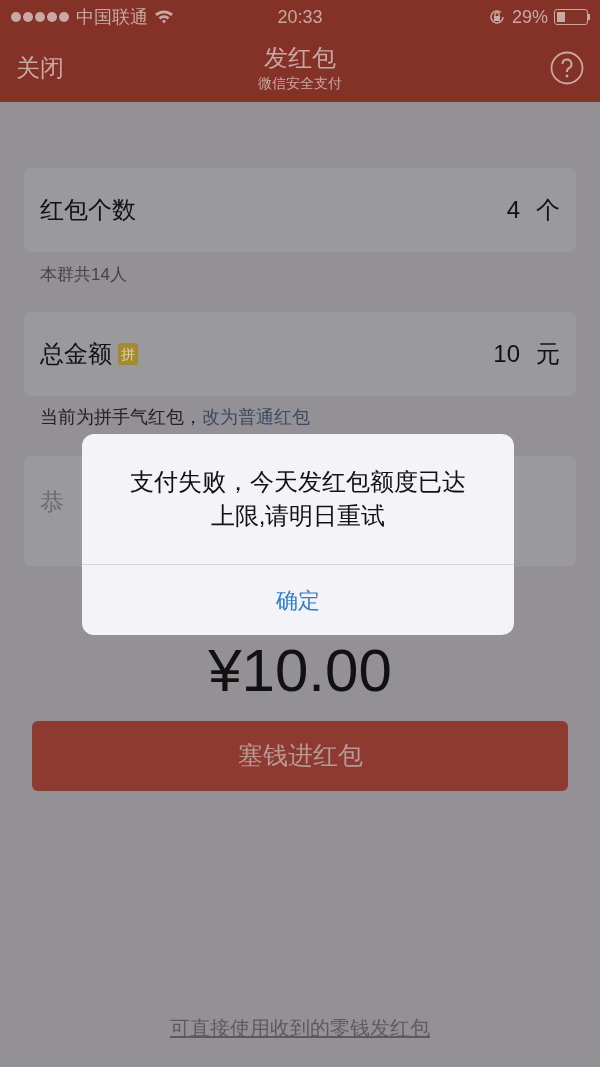  What do you see at coordinates (300, 756) in the screenshot?
I see `submit-button: 塞钱进红包` at bounding box center [300, 756].